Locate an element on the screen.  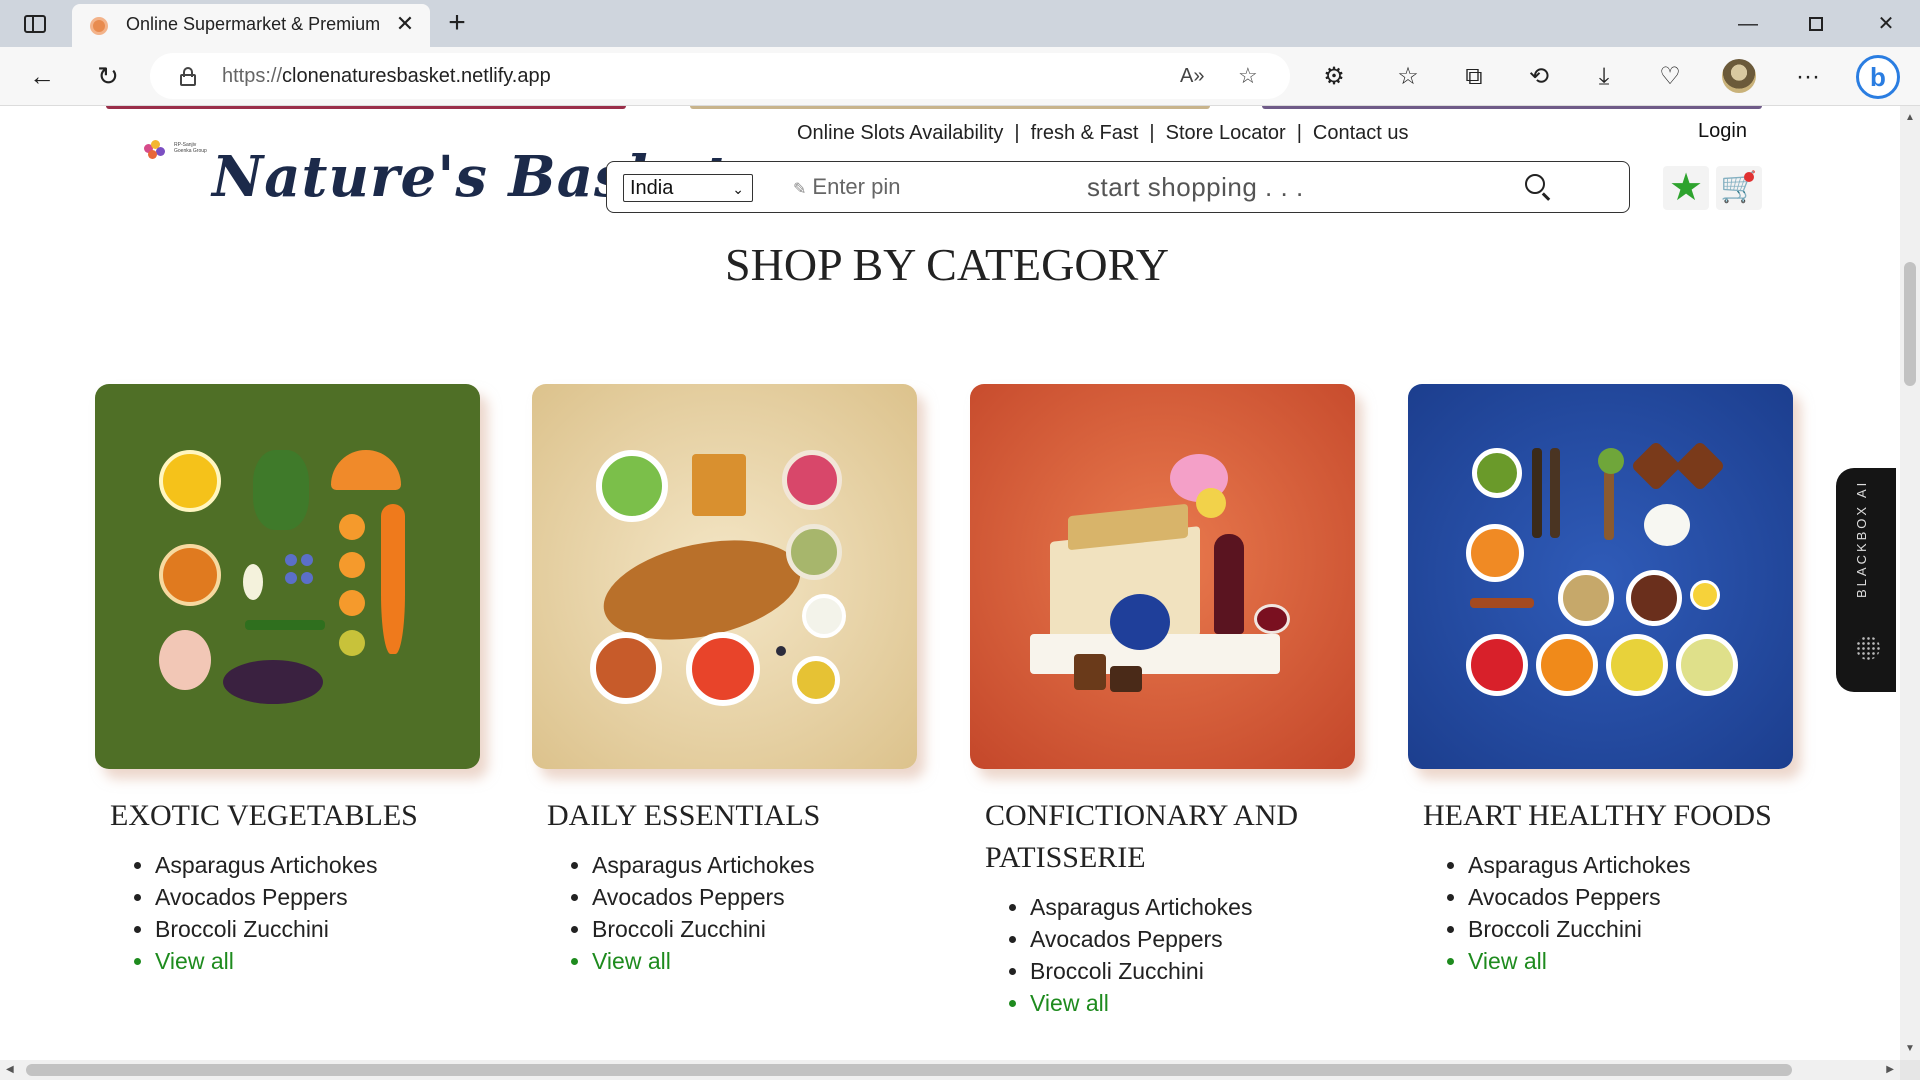
scroll-left-icon: ◀ is located at coordinates (10, 1069).